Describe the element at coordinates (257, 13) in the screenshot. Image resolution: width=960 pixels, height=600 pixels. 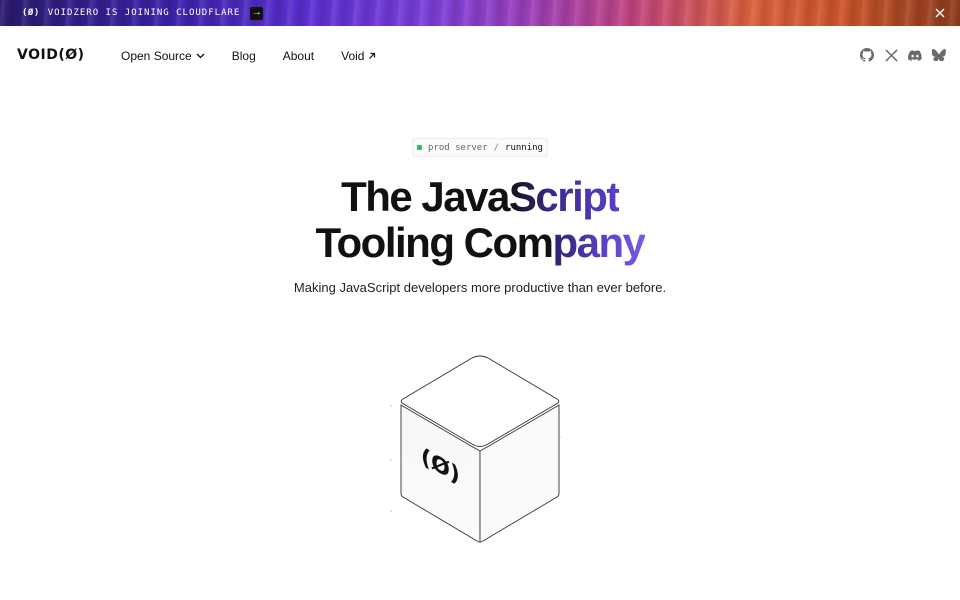
I see `arrow-right-icon: →` at that location.